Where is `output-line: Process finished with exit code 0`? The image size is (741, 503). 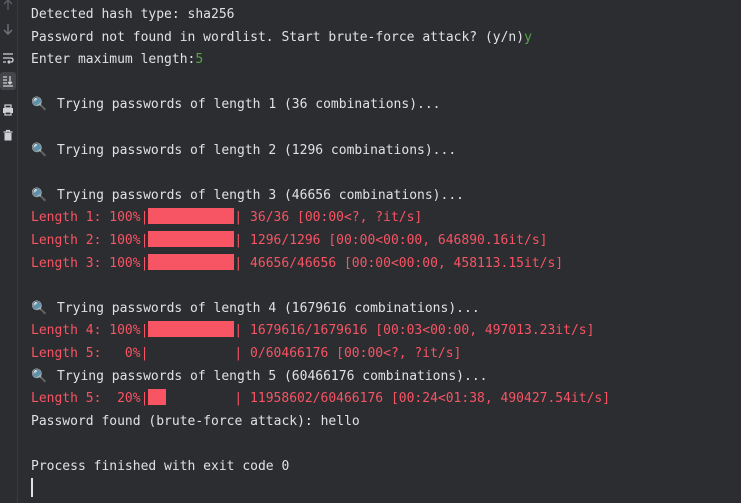 output-line: Process finished with exit code 0 is located at coordinates (160, 466).